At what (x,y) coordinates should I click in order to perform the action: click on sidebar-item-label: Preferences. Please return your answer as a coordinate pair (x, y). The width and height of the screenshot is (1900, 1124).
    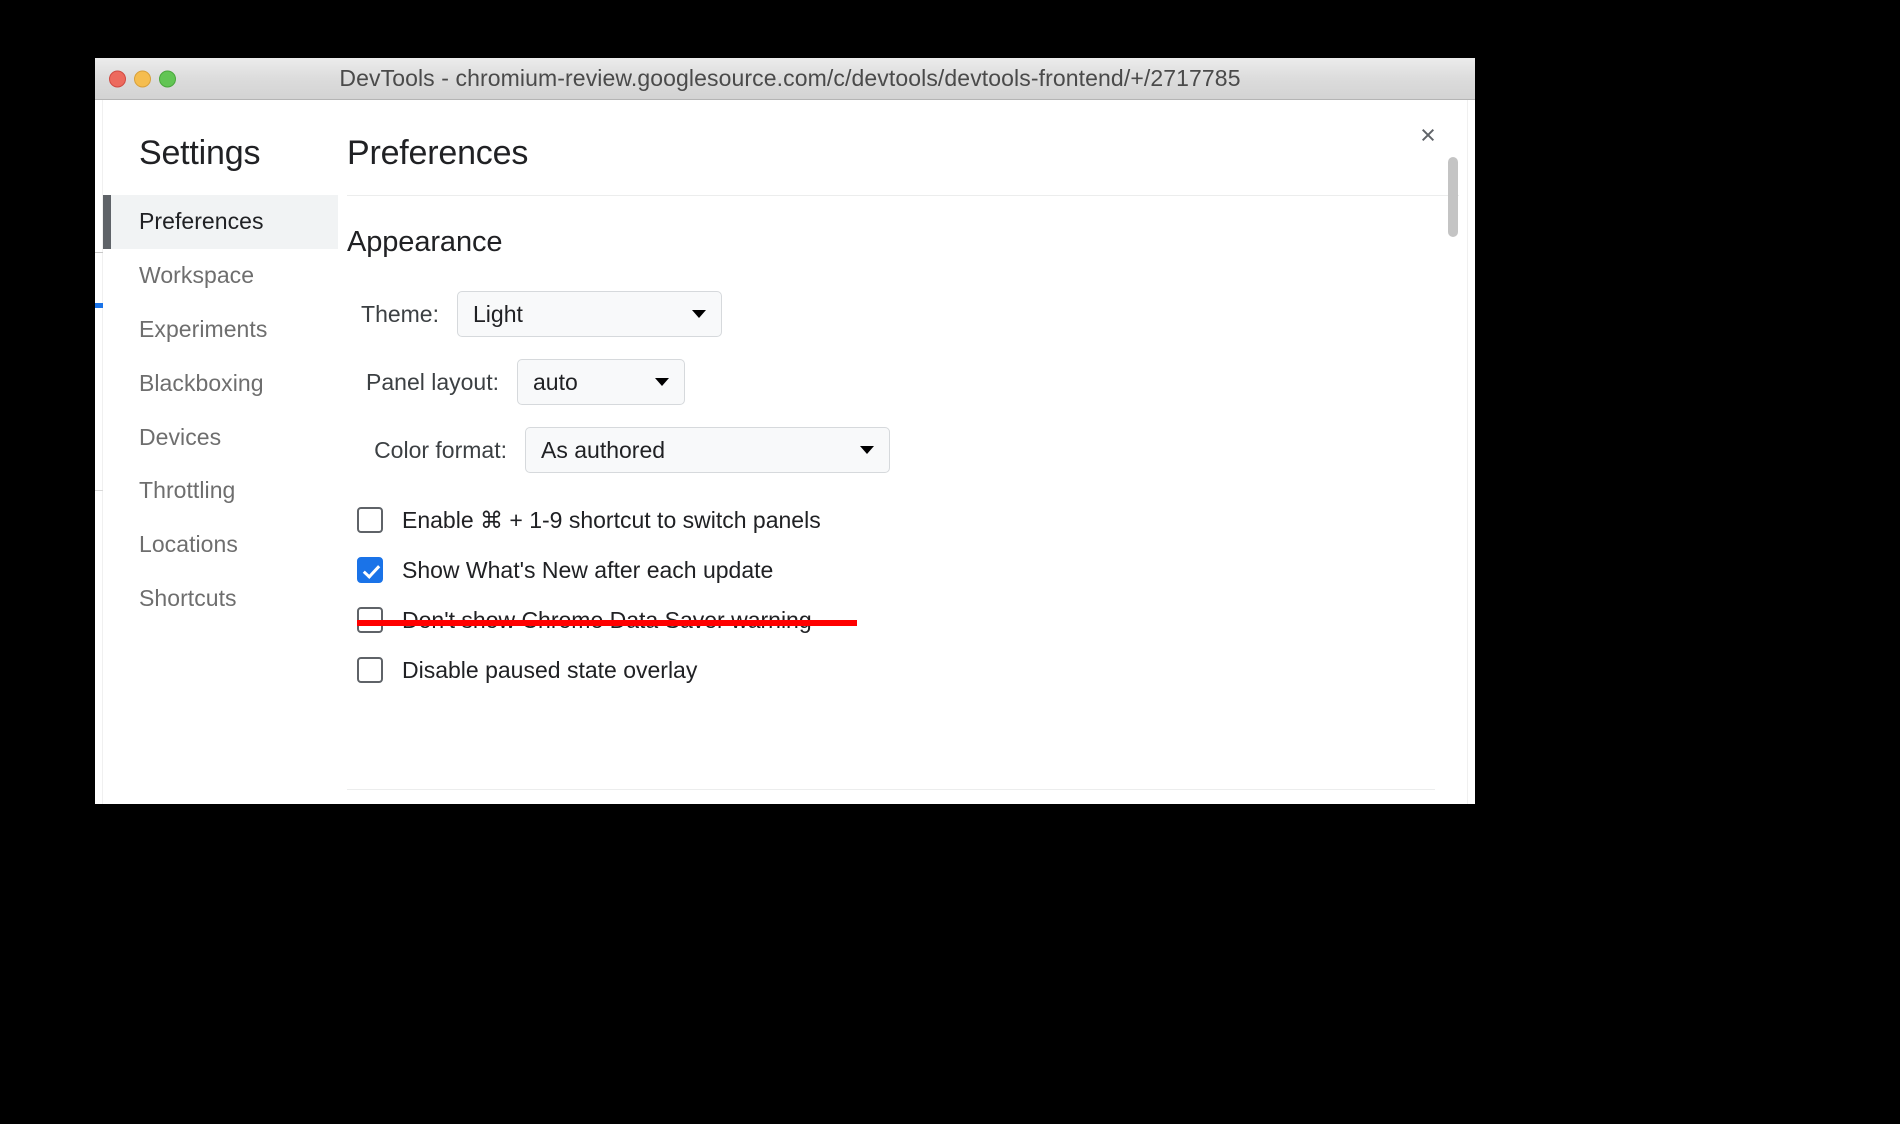
    Looking at the image, I should click on (201, 221).